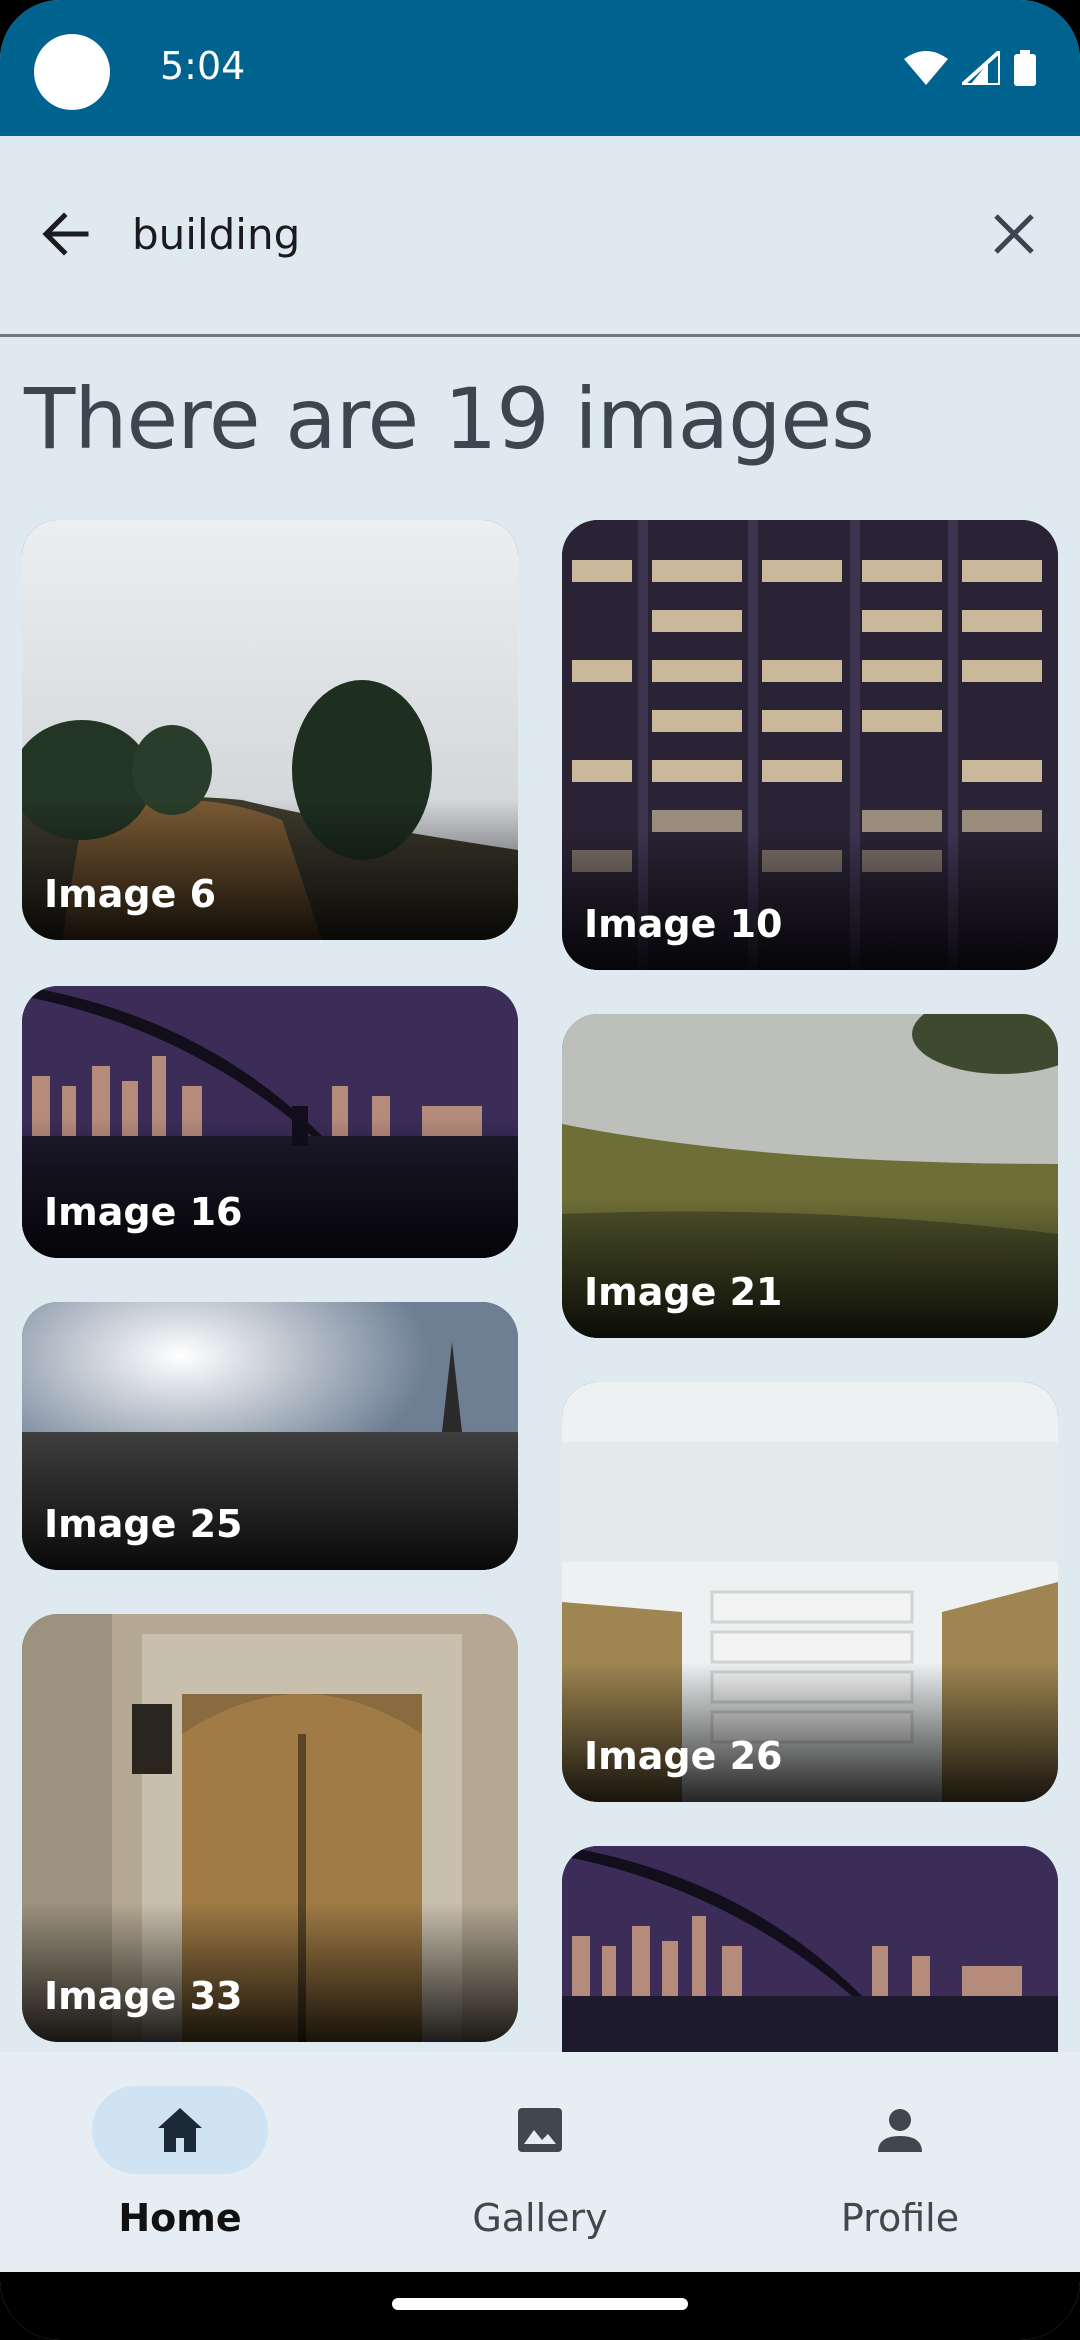  What do you see at coordinates (270, 1828) in the screenshot?
I see `image-card: Image 33` at bounding box center [270, 1828].